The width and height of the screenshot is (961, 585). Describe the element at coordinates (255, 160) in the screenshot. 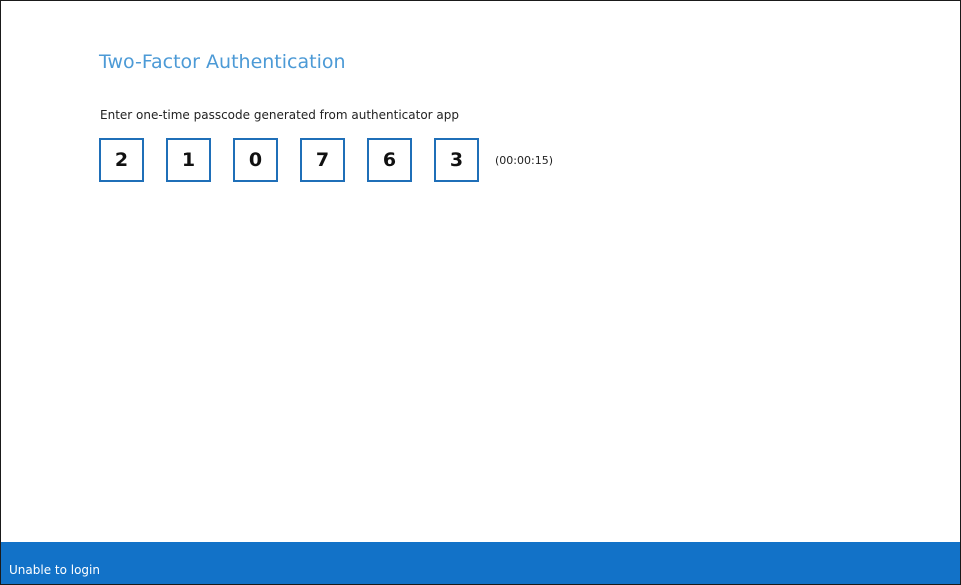

I see `otp-digit-3: 0` at that location.